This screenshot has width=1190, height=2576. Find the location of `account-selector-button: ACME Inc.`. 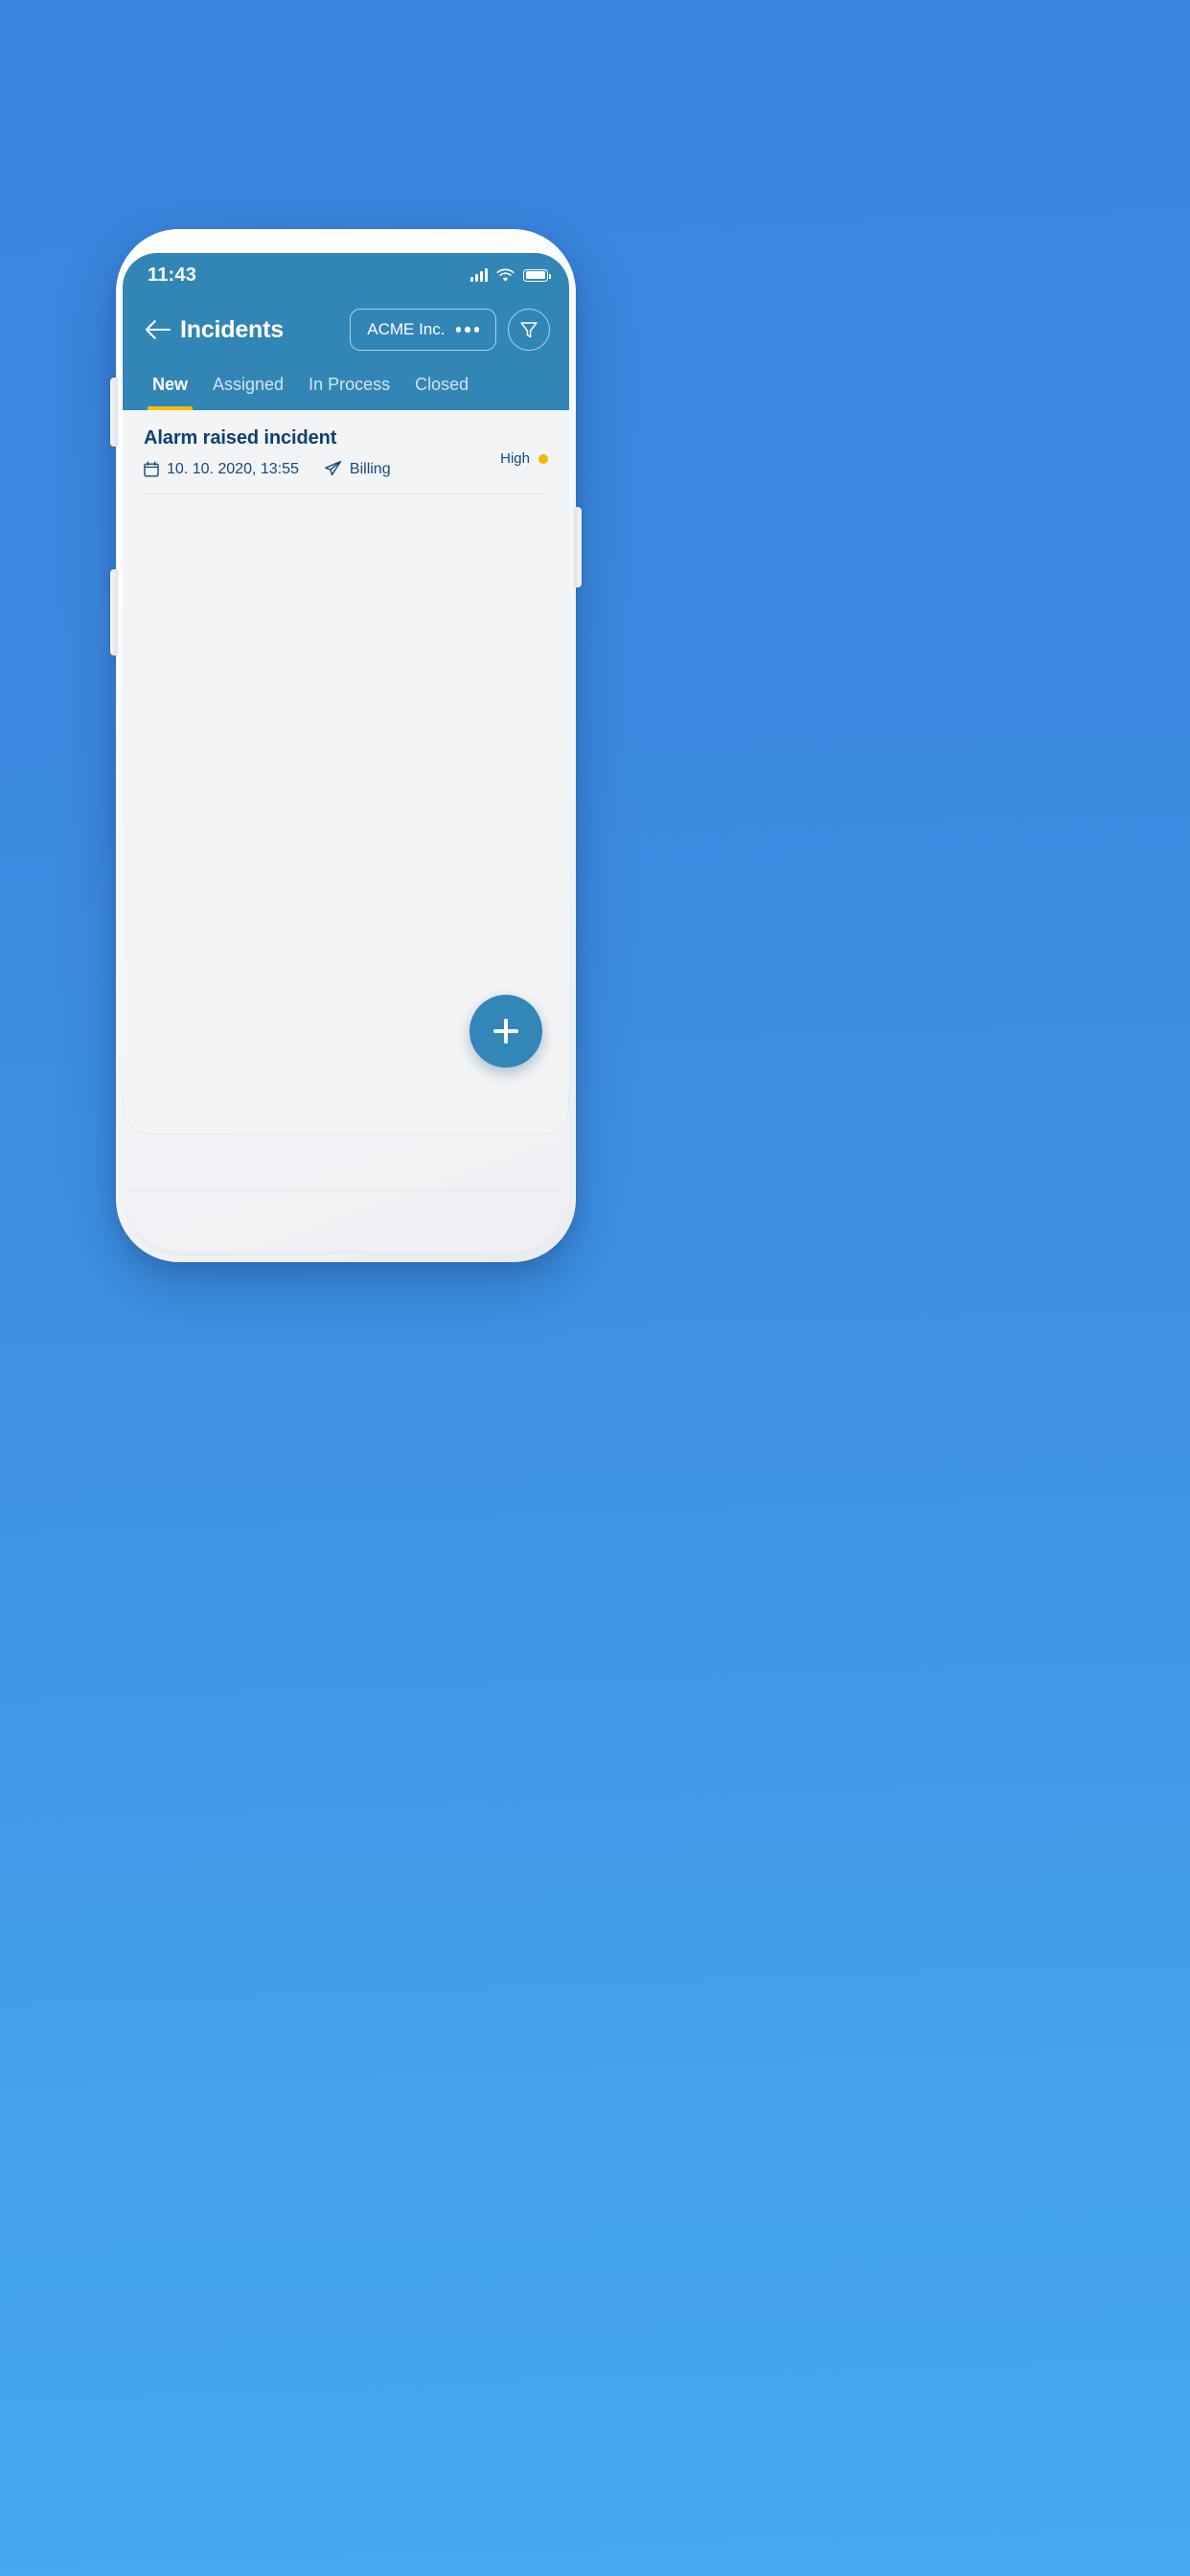

account-selector-button: ACME Inc. is located at coordinates (423, 330).